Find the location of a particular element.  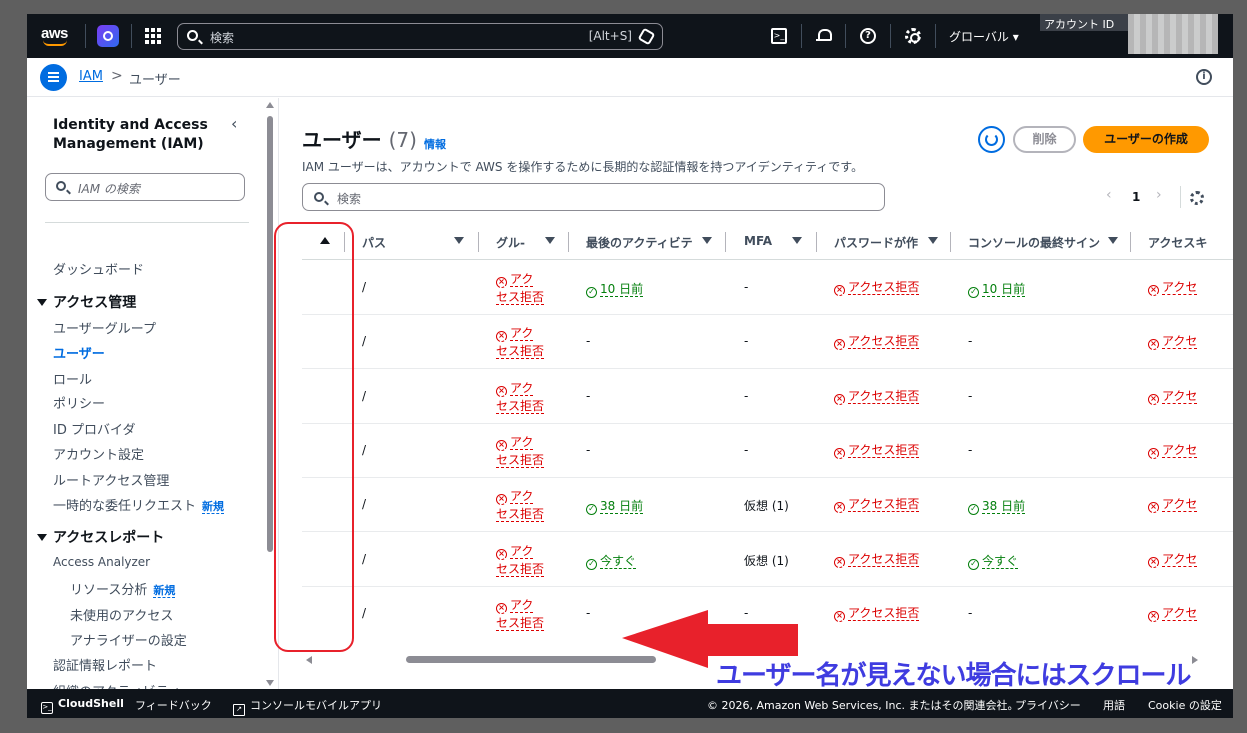

column-header-access-key: アクセスキ is located at coordinates (1188, 242).